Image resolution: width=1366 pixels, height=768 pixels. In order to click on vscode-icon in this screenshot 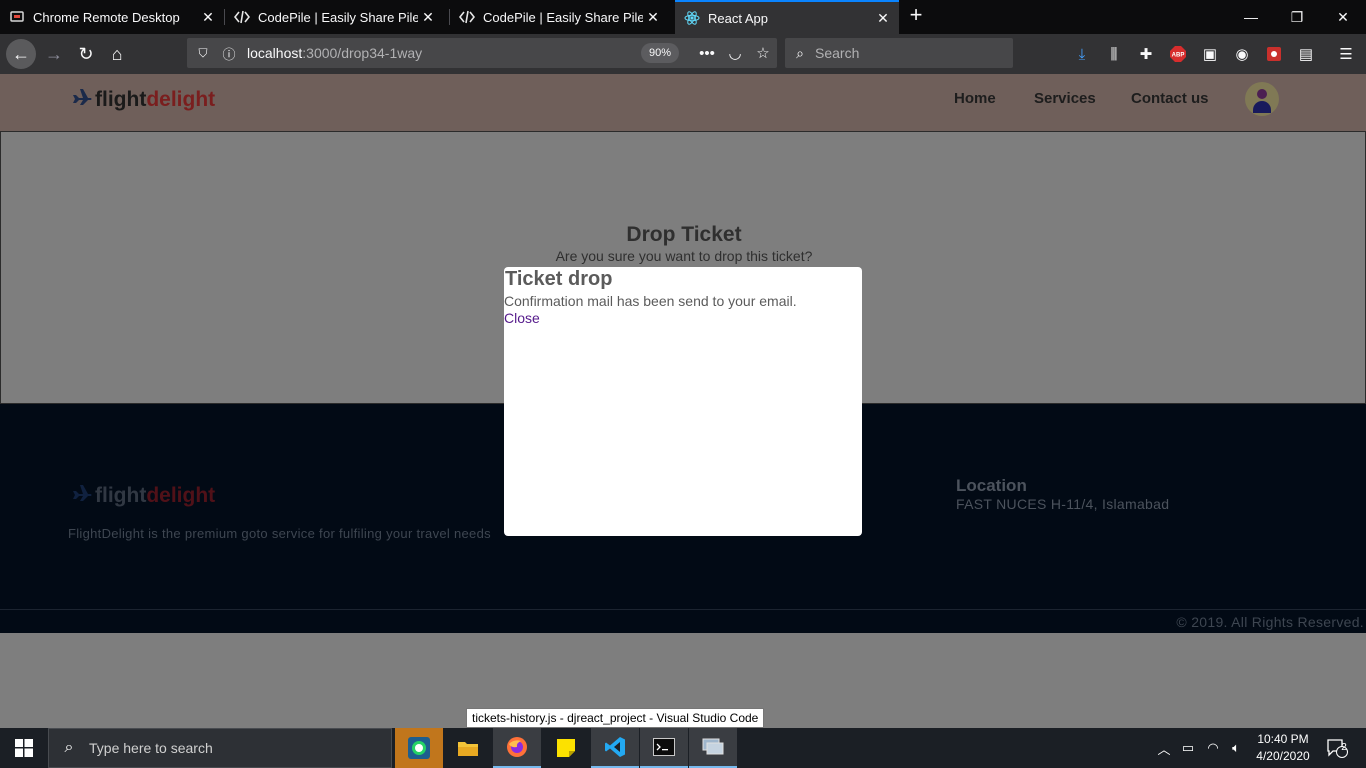, I will do `click(615, 748)`.